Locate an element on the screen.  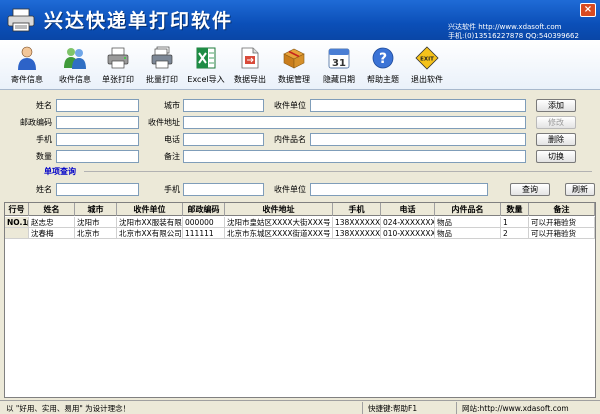
printer-logo-icon is located at coordinates (21, 20).